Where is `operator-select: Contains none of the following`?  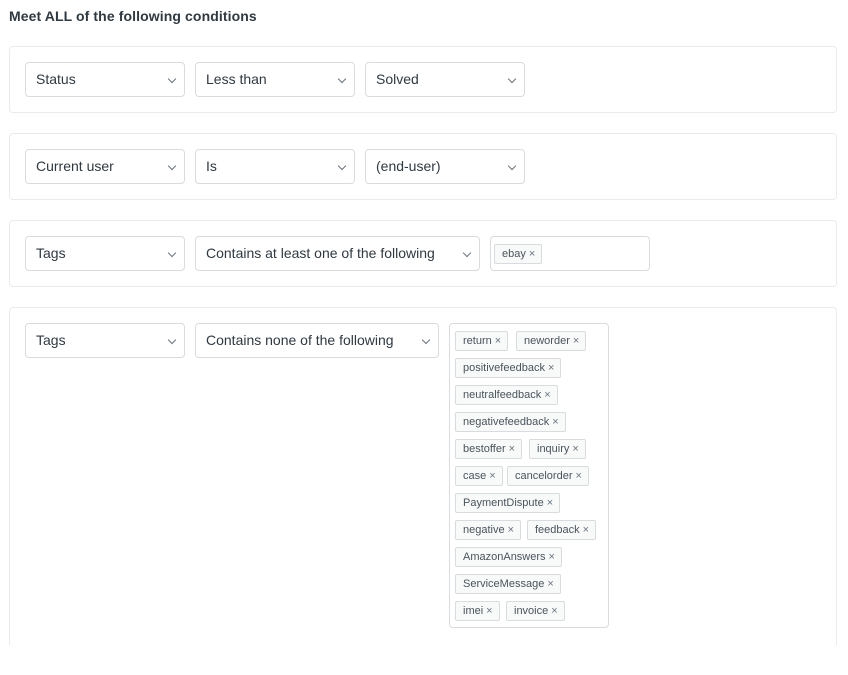
operator-select: Contains none of the following is located at coordinates (317, 340).